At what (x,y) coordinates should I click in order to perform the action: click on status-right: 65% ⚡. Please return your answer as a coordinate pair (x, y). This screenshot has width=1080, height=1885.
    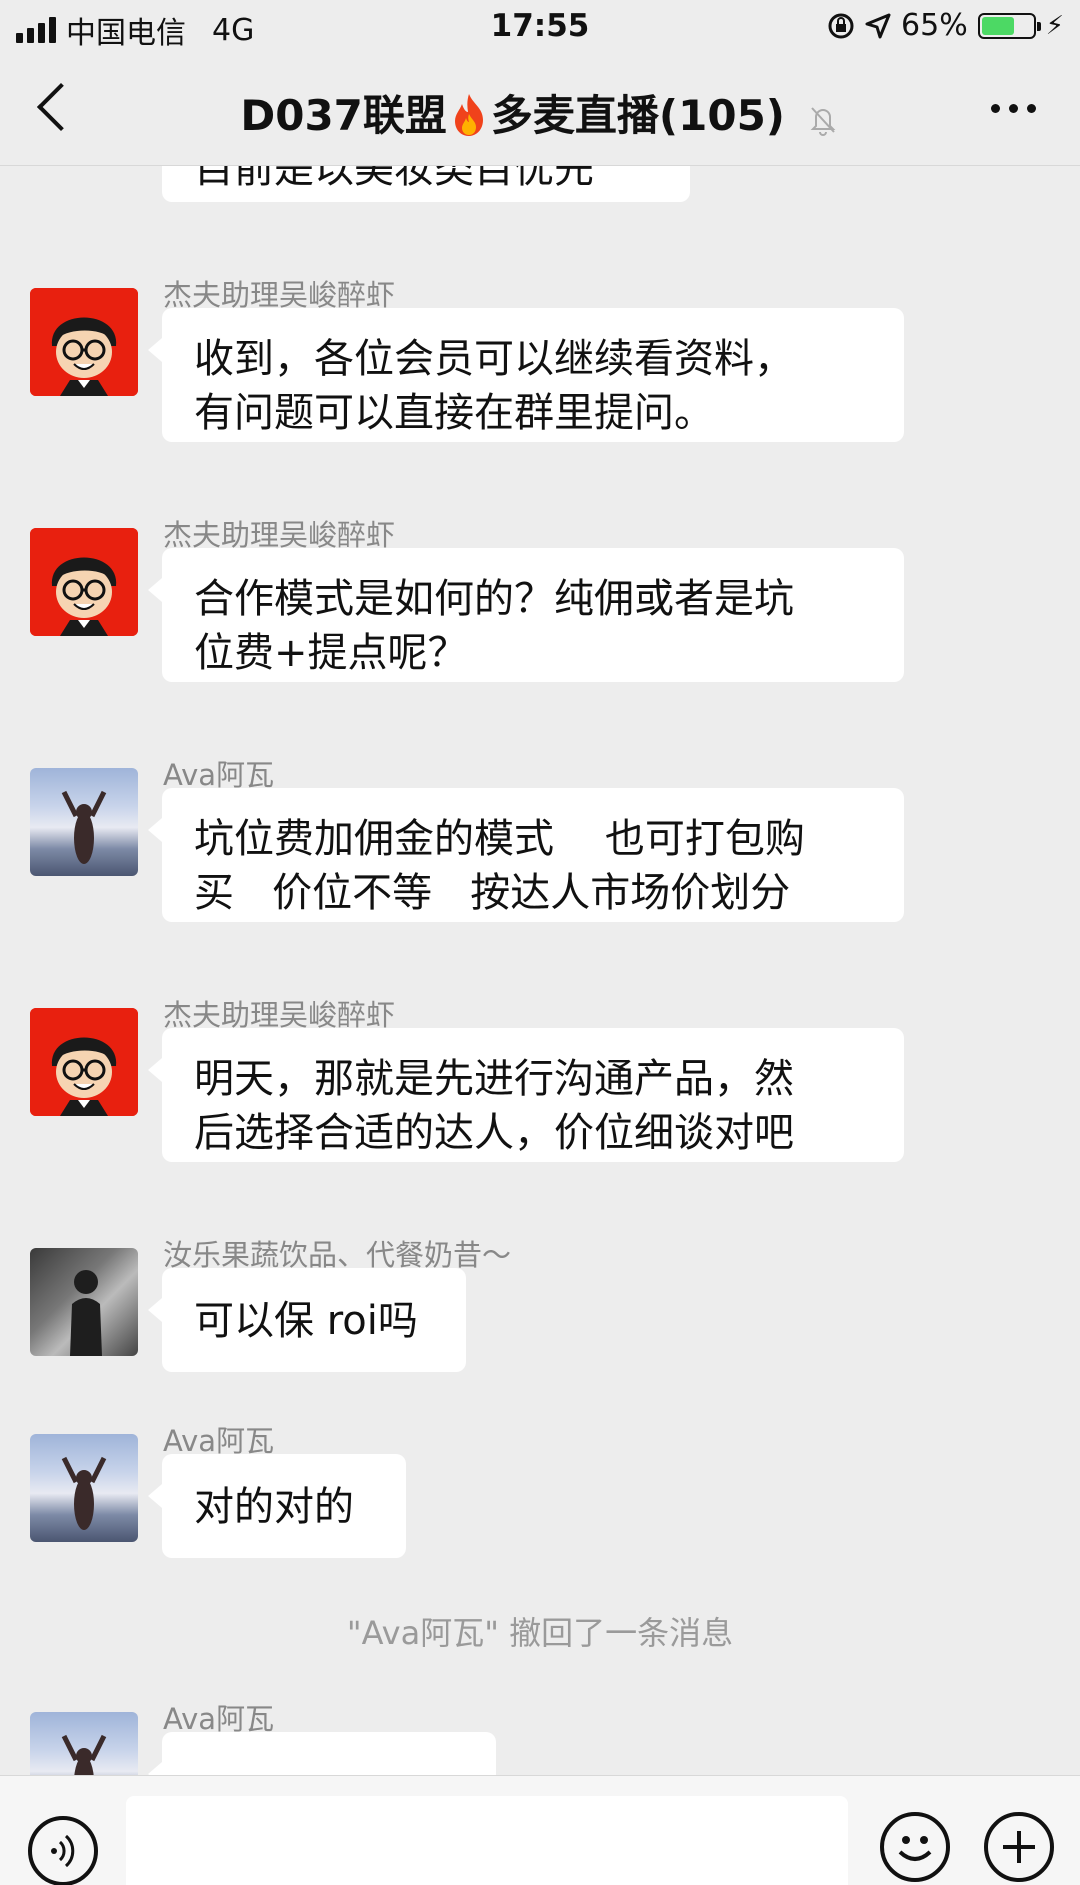
    Looking at the image, I should click on (945, 25).